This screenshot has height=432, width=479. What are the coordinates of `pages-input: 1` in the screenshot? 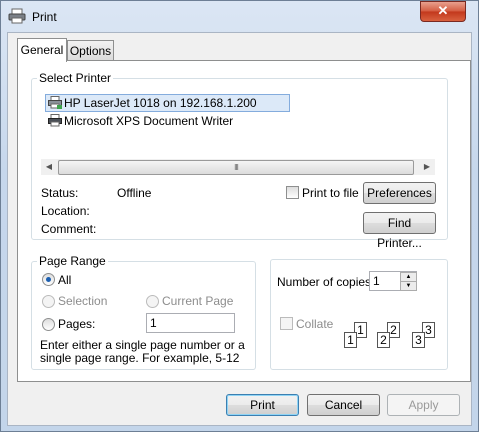 It's located at (190, 323).